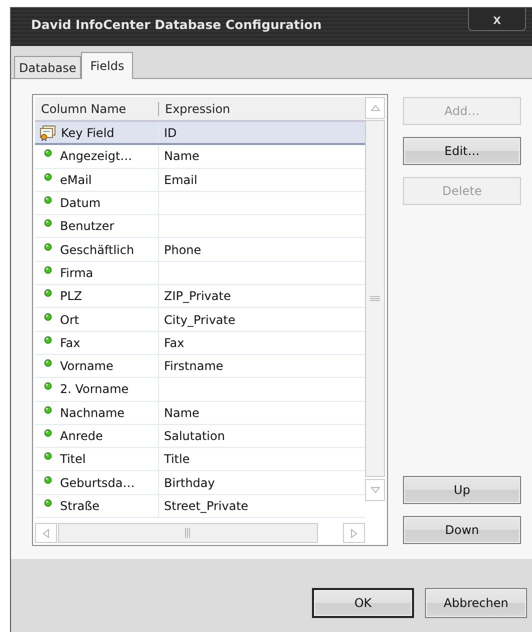  Describe the element at coordinates (87, 226) in the screenshot. I see `table-cell: Benutzer` at that location.